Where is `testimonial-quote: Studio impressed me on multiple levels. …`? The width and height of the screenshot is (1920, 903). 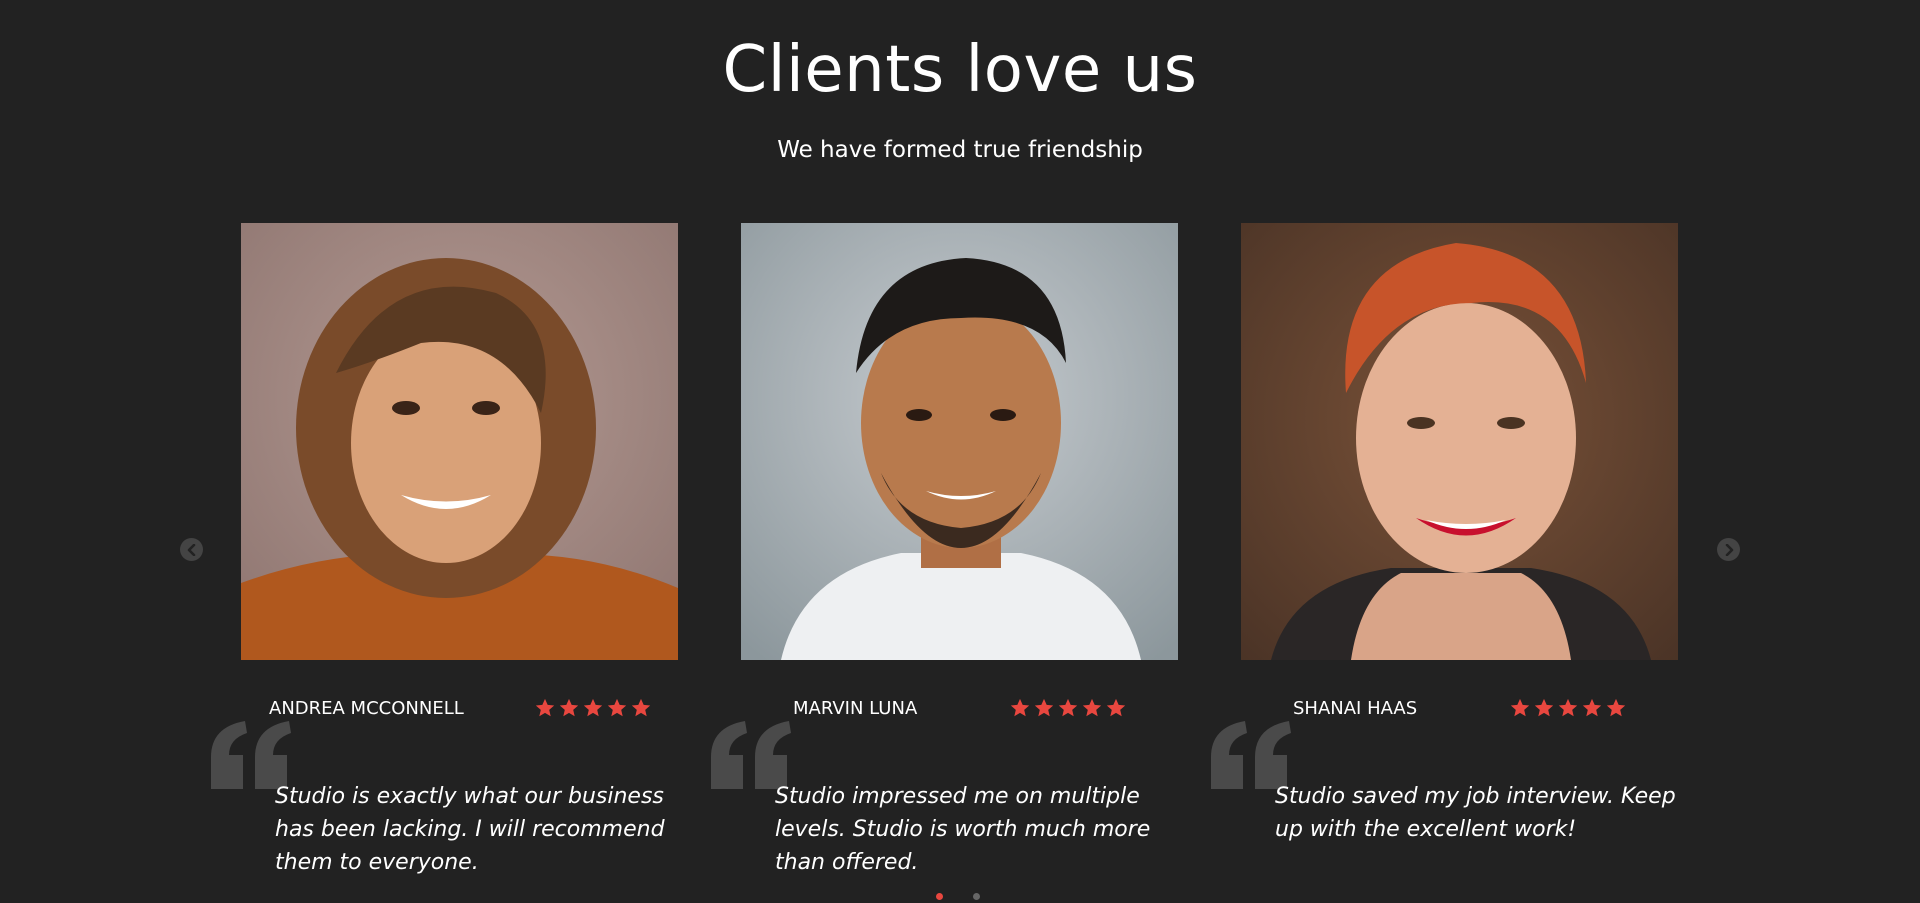 testimonial-quote: Studio impressed me on multiple levels. … is located at coordinates (963, 829).